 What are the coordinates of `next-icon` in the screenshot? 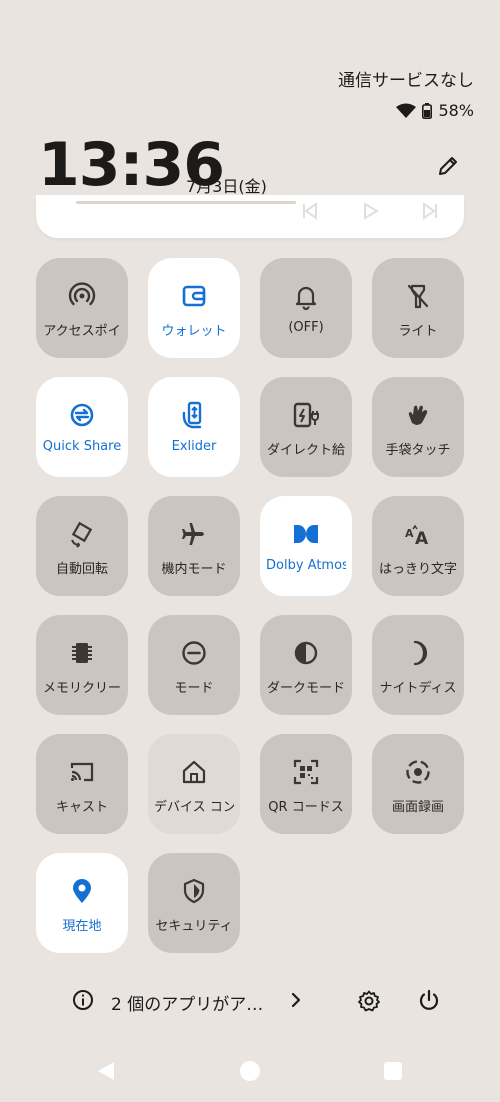 It's located at (430, 213).